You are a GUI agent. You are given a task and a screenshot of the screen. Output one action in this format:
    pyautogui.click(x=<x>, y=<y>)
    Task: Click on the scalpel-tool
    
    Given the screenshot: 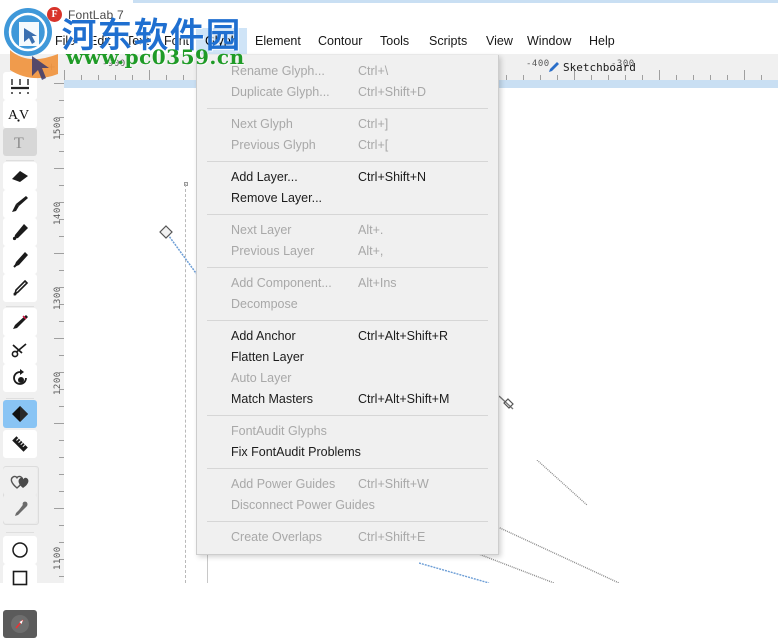 What is the action you would take?
    pyautogui.click(x=20, y=322)
    